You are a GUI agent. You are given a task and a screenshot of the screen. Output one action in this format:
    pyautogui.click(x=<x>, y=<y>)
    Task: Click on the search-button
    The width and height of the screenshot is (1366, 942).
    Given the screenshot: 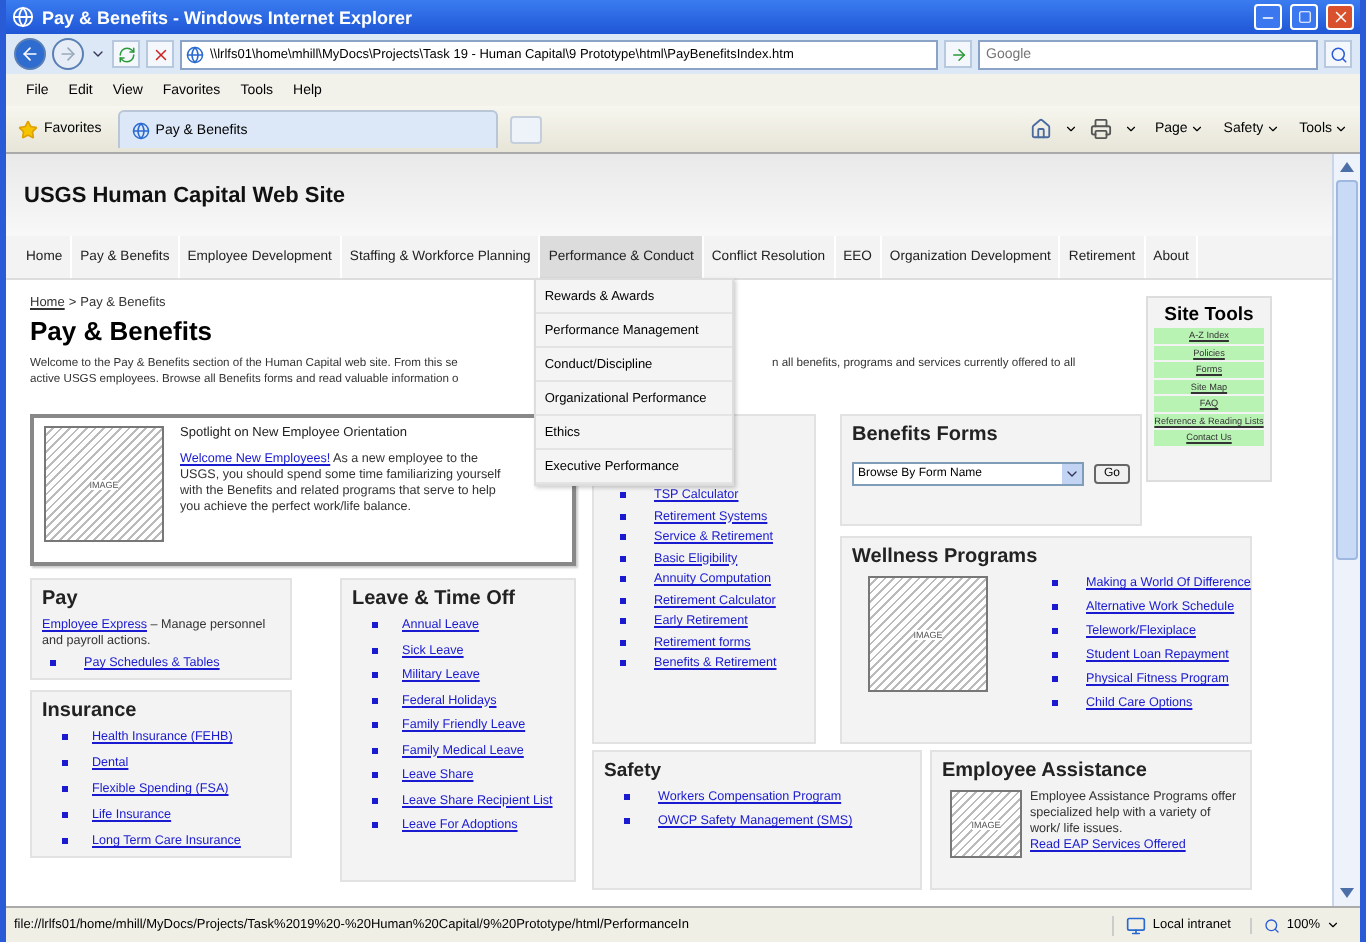 What is the action you would take?
    pyautogui.click(x=1338, y=54)
    